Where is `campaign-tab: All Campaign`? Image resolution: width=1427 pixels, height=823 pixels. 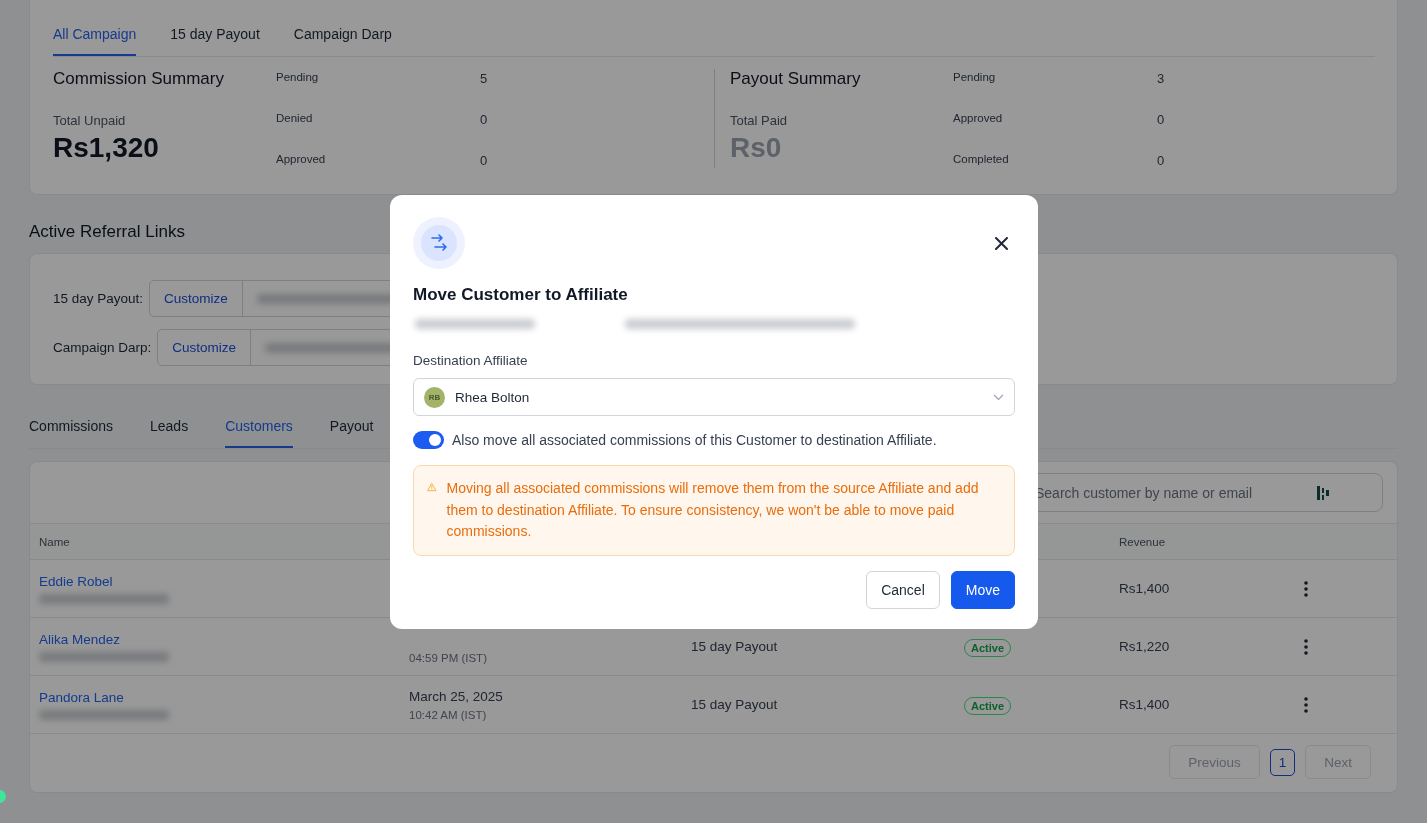
campaign-tab: All Campaign is located at coordinates (95, 41).